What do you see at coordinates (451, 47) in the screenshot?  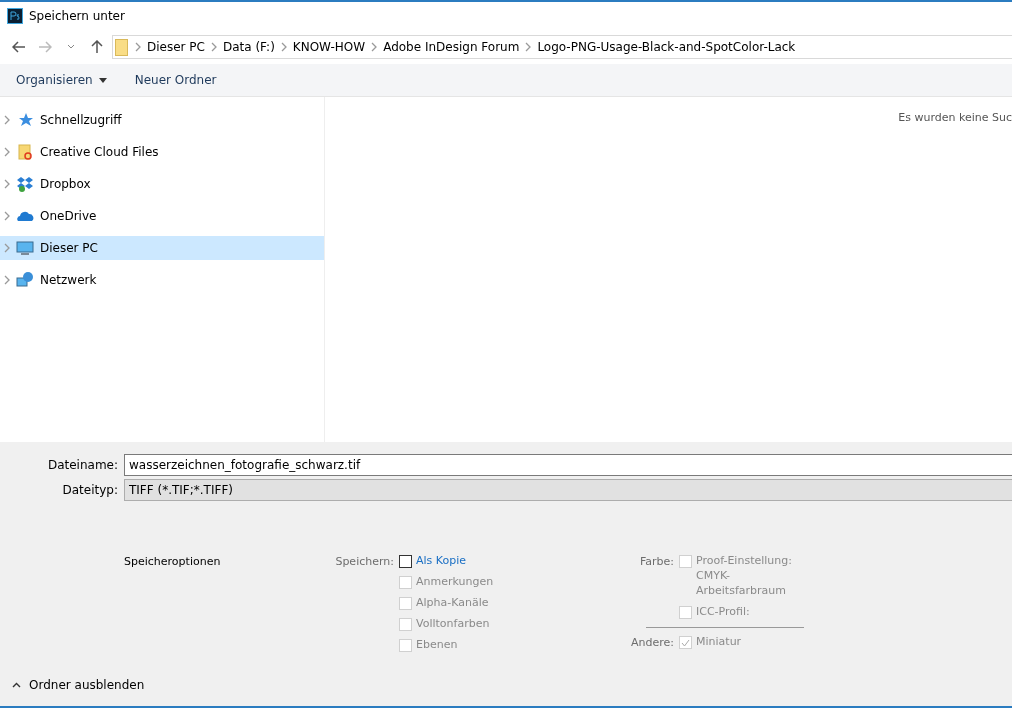 I see `breadcrumb-item: Adobe InDesign Forum` at bounding box center [451, 47].